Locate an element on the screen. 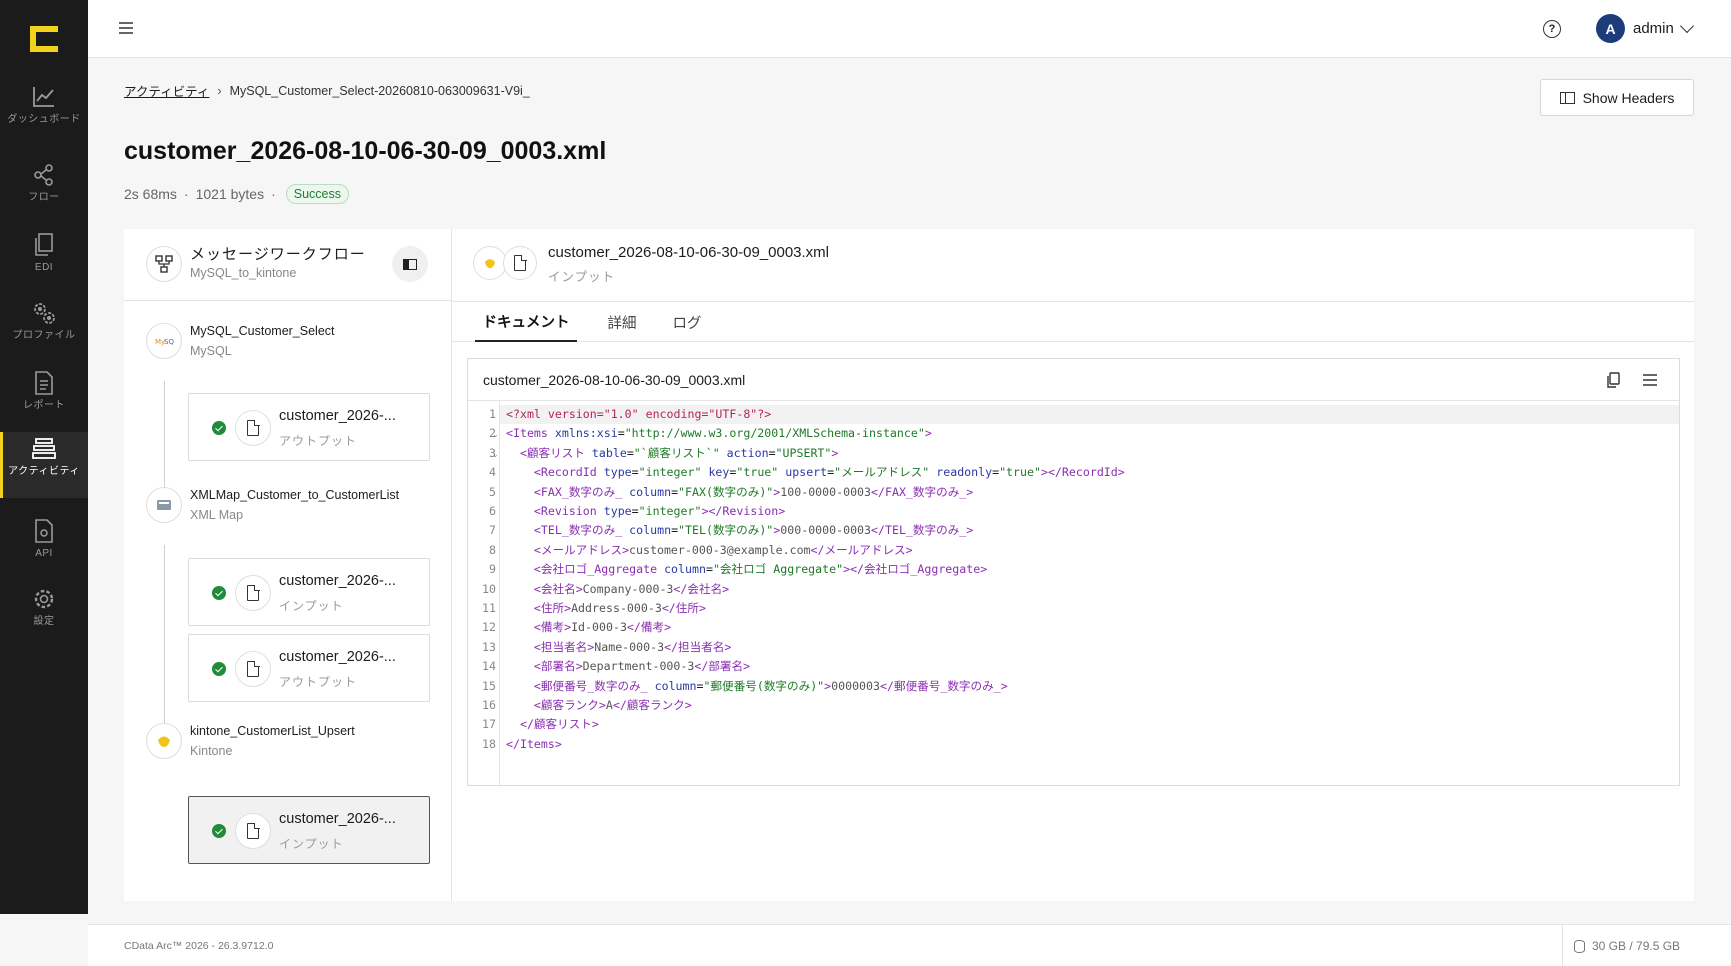 This screenshot has width=1731, height=966. connector-name: kintone_CustomerList_Upsert is located at coordinates (272, 731).